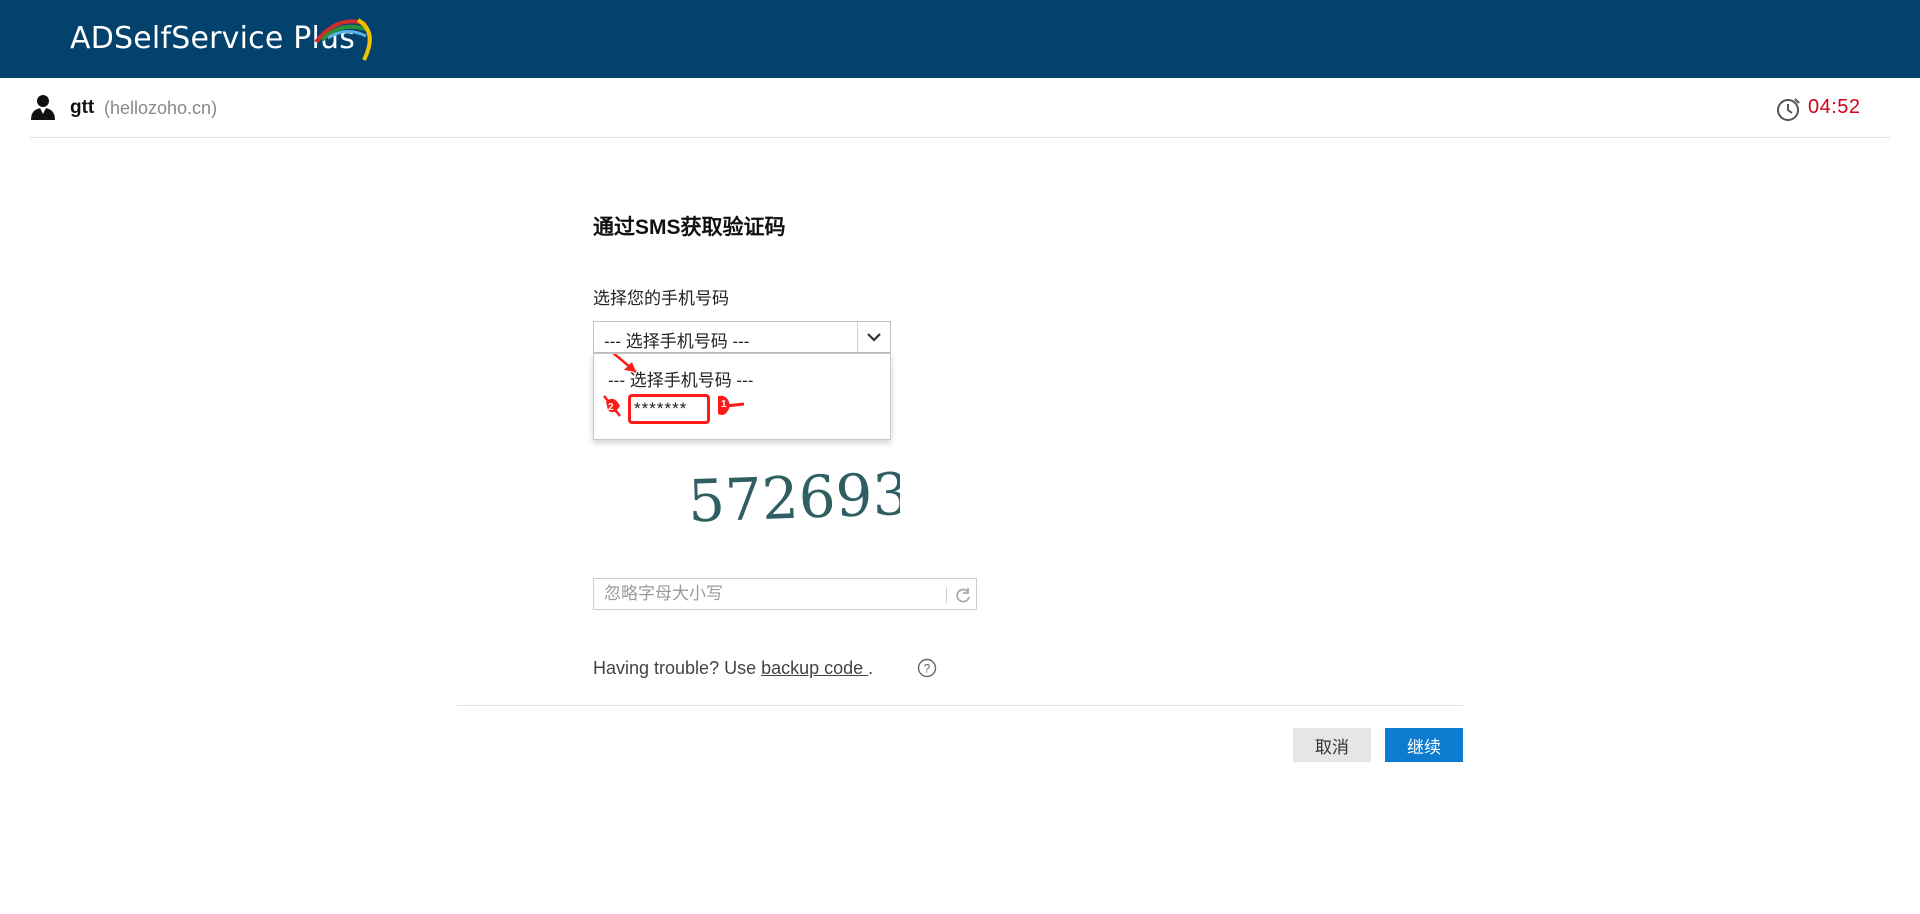  What do you see at coordinates (960, 39) in the screenshot?
I see `app-header: ADSelfService Plus` at bounding box center [960, 39].